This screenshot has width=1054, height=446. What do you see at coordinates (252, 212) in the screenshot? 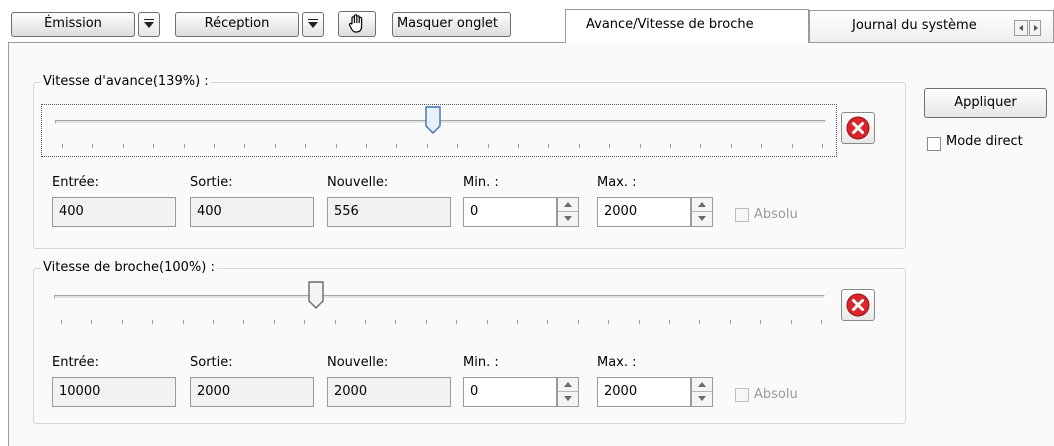
I see `feed-sortie-field: 400` at bounding box center [252, 212].